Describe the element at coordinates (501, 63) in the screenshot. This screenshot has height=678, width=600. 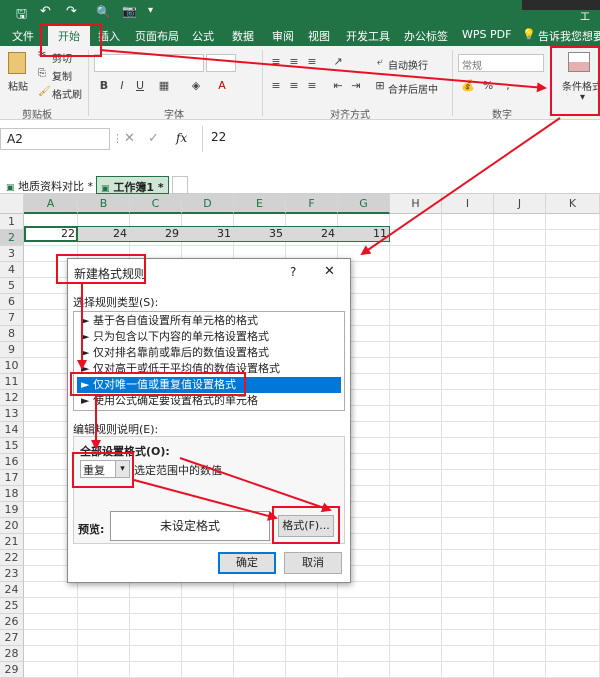
I see `number-format-box: 常规` at that location.